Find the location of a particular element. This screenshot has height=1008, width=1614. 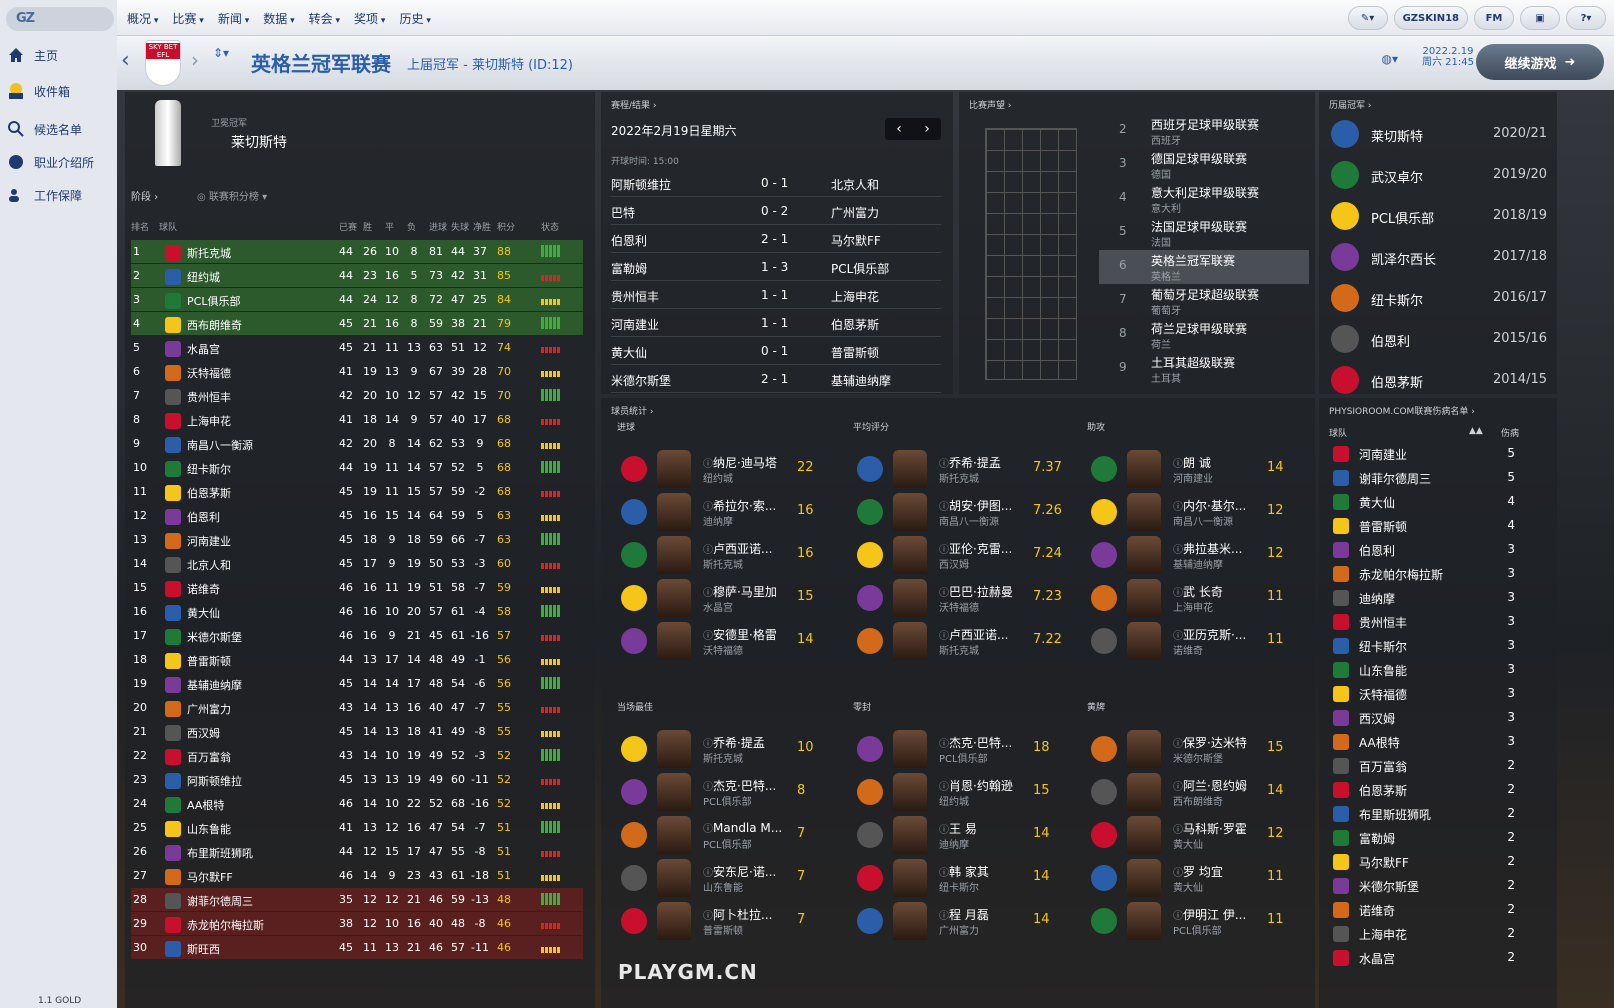

table-row: 18 普雷斯顿 44 13 17 14 48 49 -1 56 is located at coordinates (357, 659).